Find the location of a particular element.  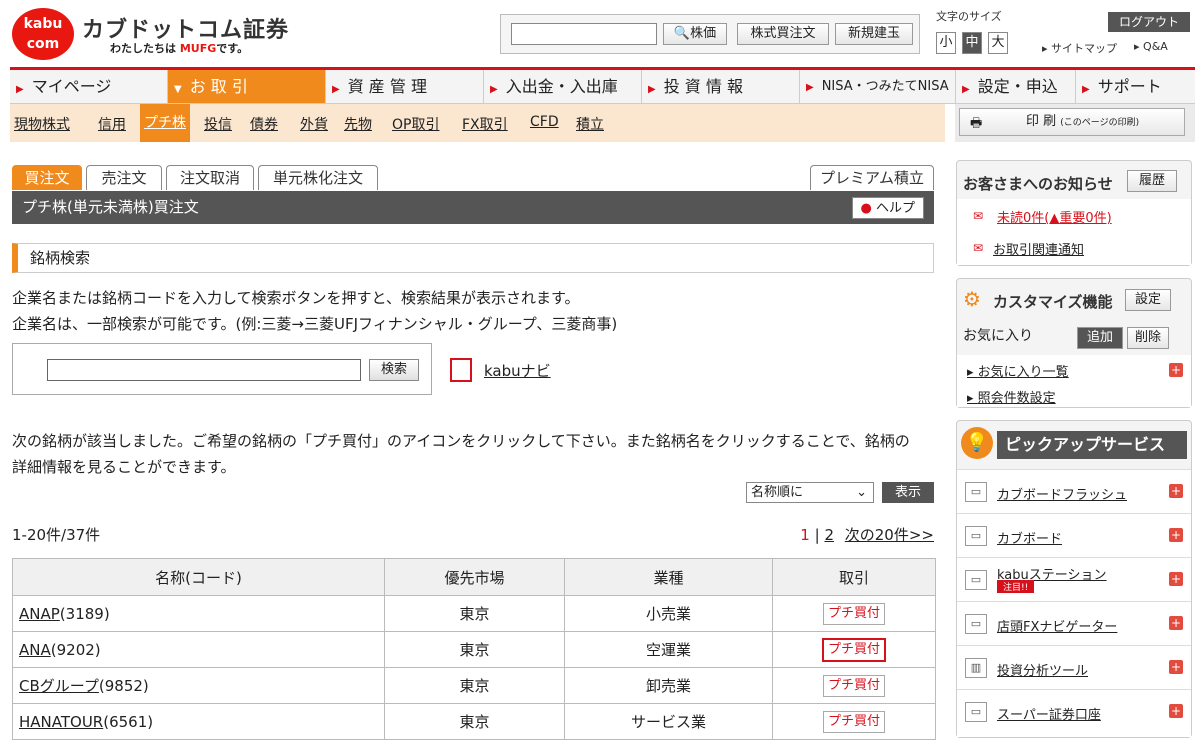

font-size-medium: 中 is located at coordinates (972, 43).